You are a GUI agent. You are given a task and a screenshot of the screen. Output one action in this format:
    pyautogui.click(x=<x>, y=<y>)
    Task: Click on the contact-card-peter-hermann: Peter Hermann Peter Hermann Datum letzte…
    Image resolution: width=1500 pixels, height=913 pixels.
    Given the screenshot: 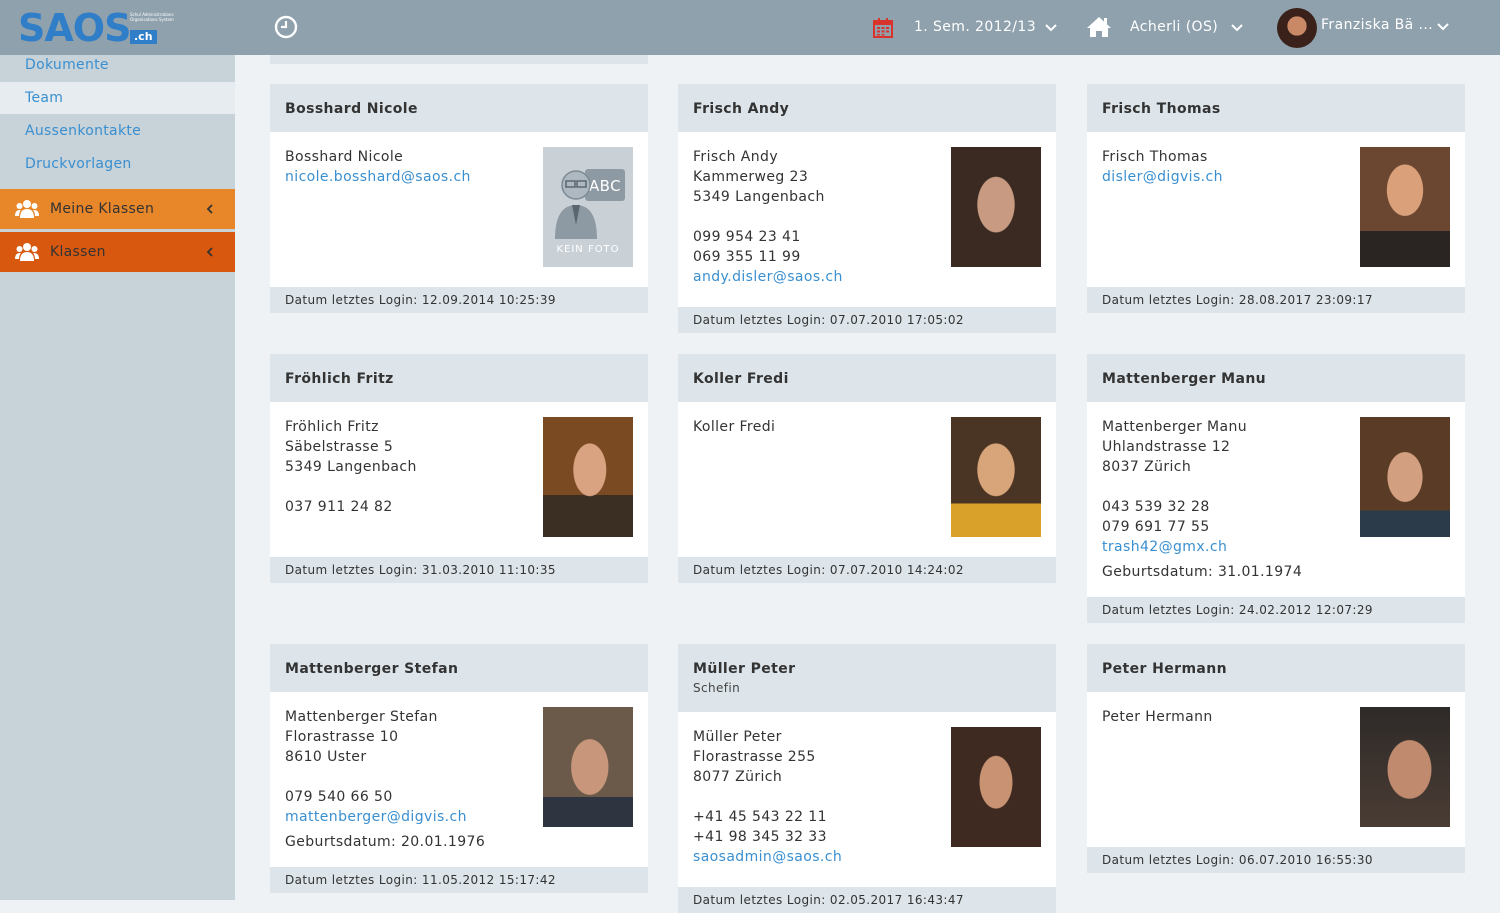 What is the action you would take?
    pyautogui.click(x=1276, y=758)
    